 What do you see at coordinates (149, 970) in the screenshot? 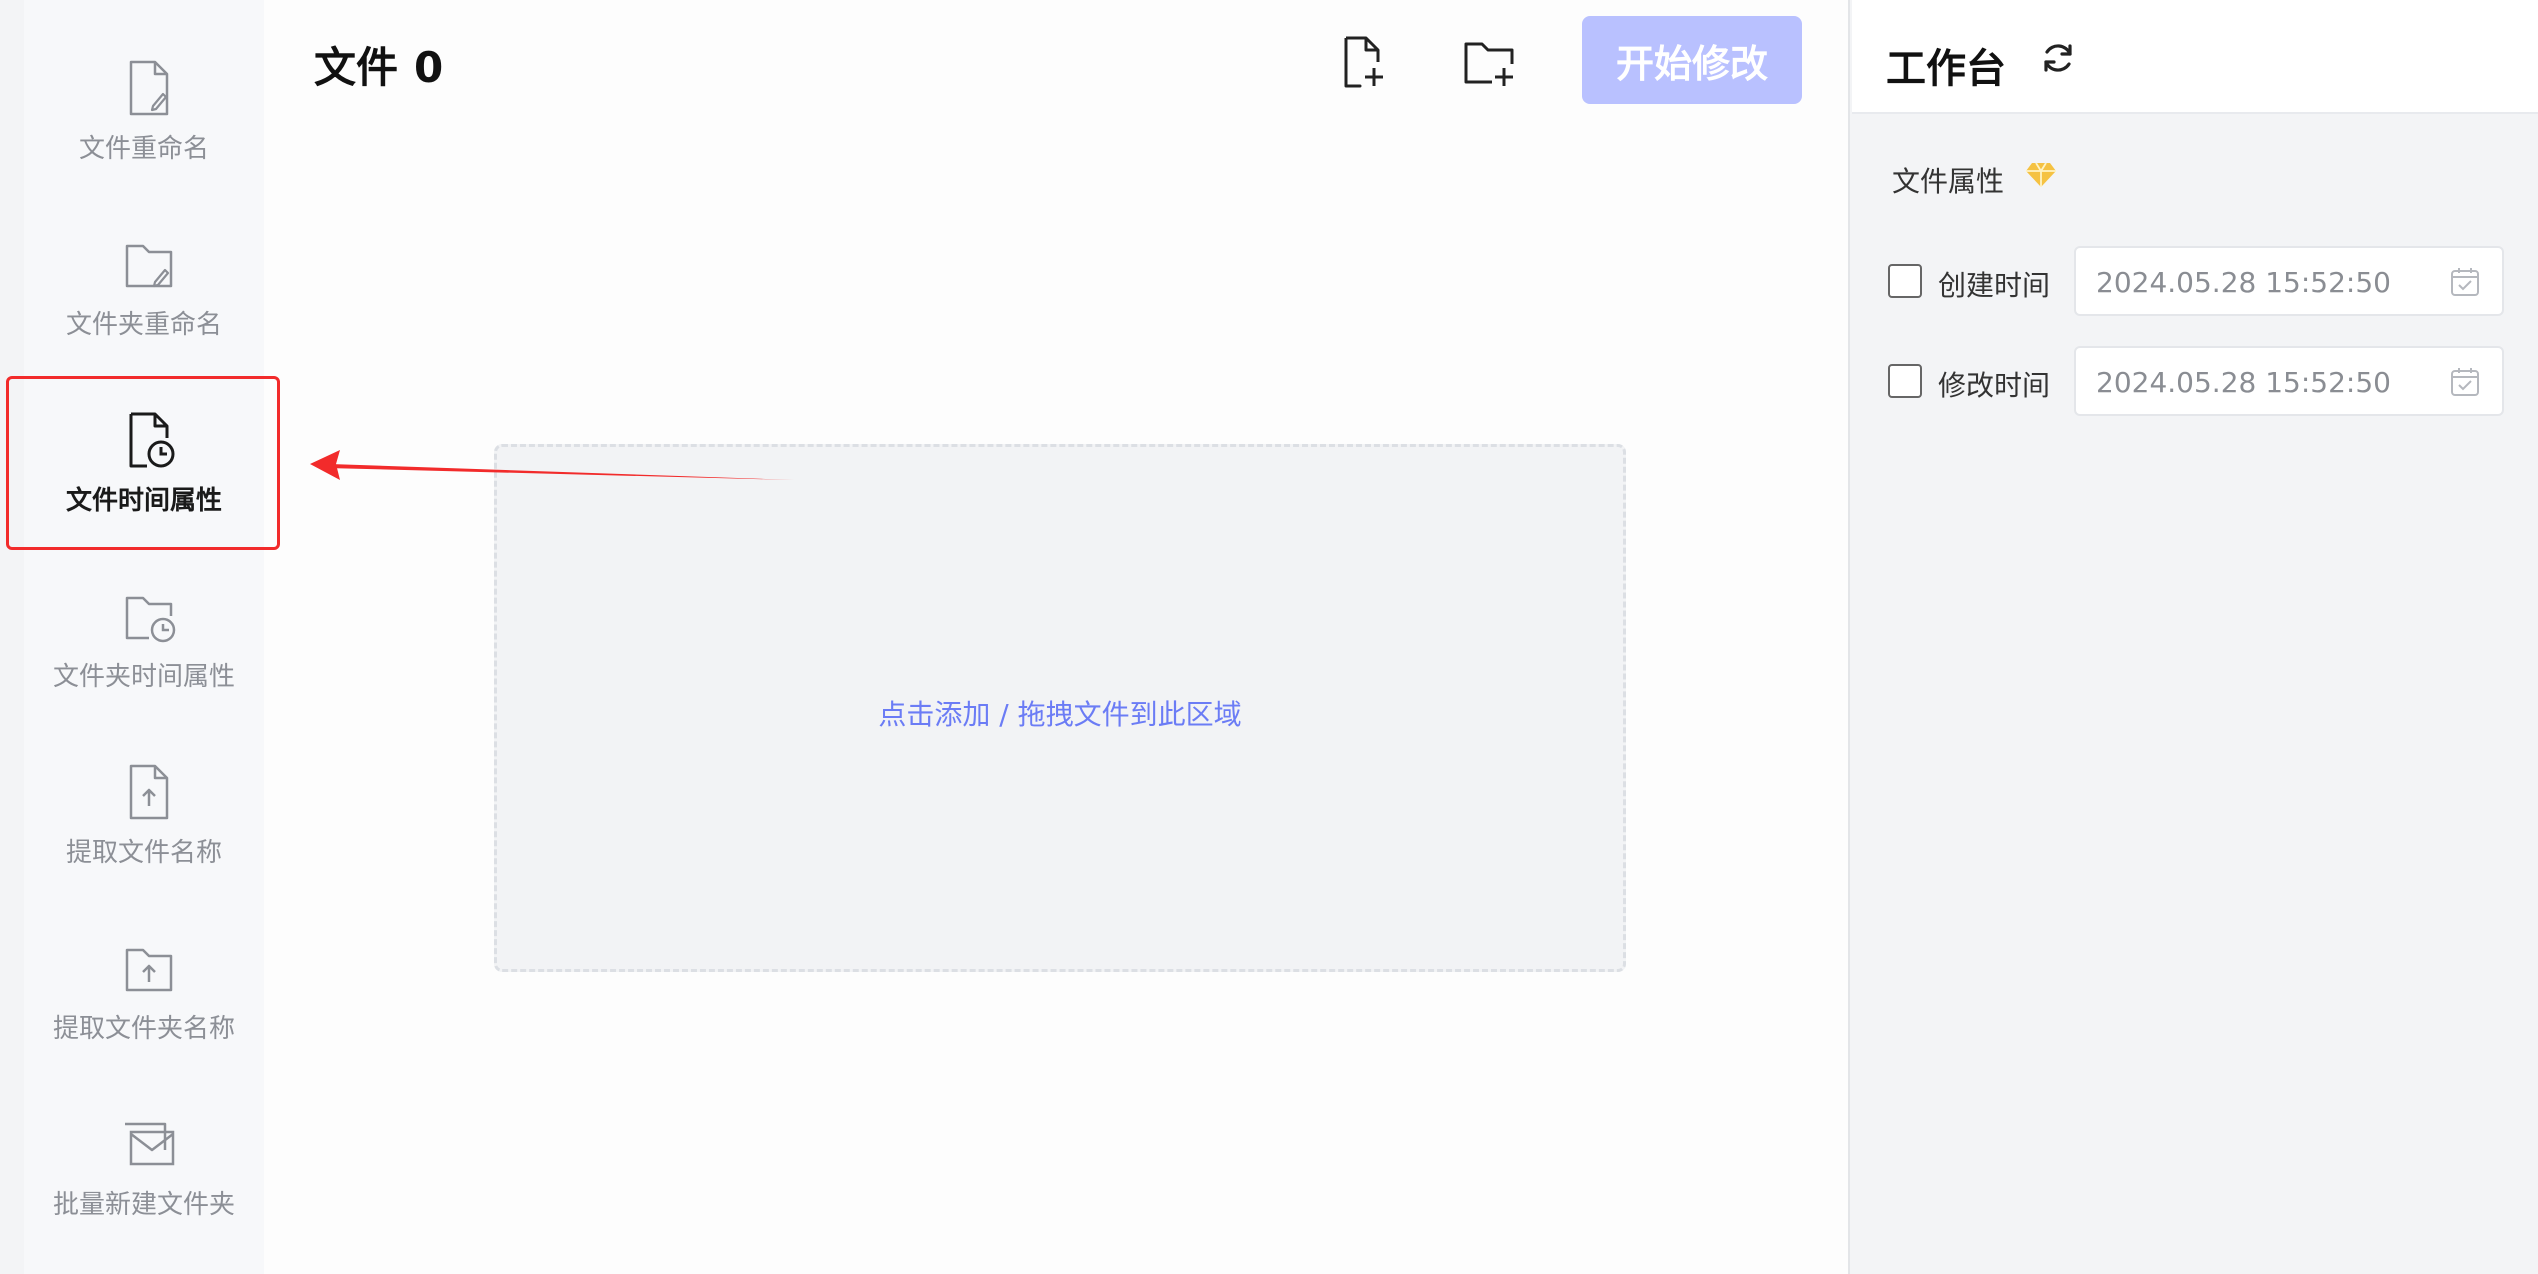
I see `folder-upload-icon` at bounding box center [149, 970].